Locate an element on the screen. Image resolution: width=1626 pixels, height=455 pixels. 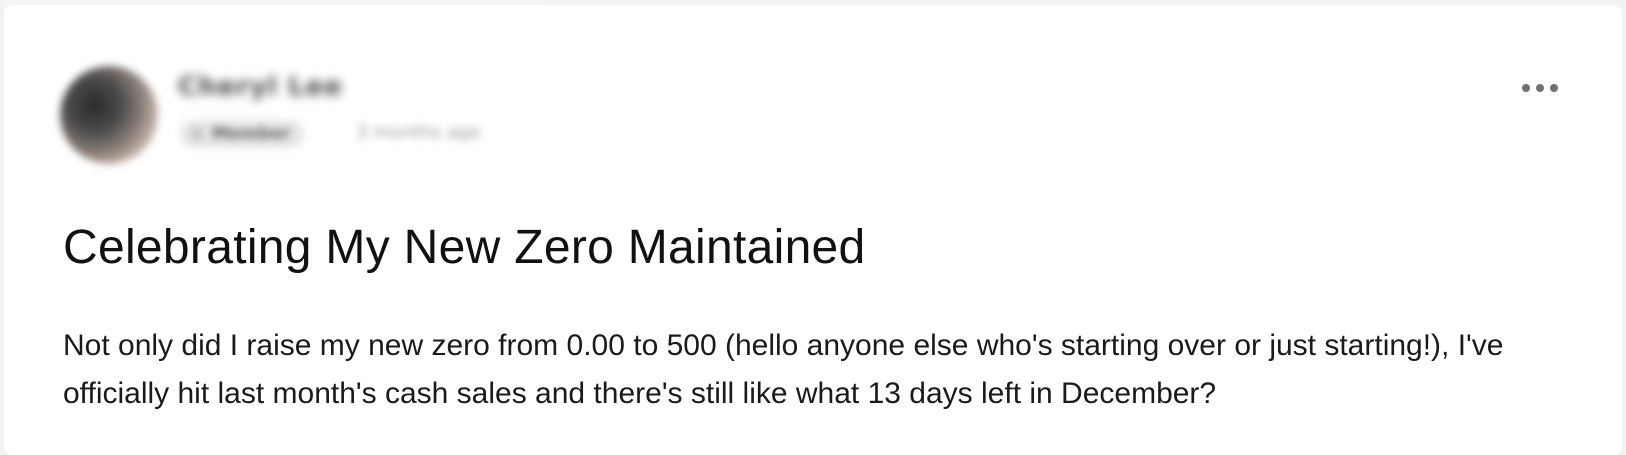
post-timestamp: 3 months ago is located at coordinates (418, 132).